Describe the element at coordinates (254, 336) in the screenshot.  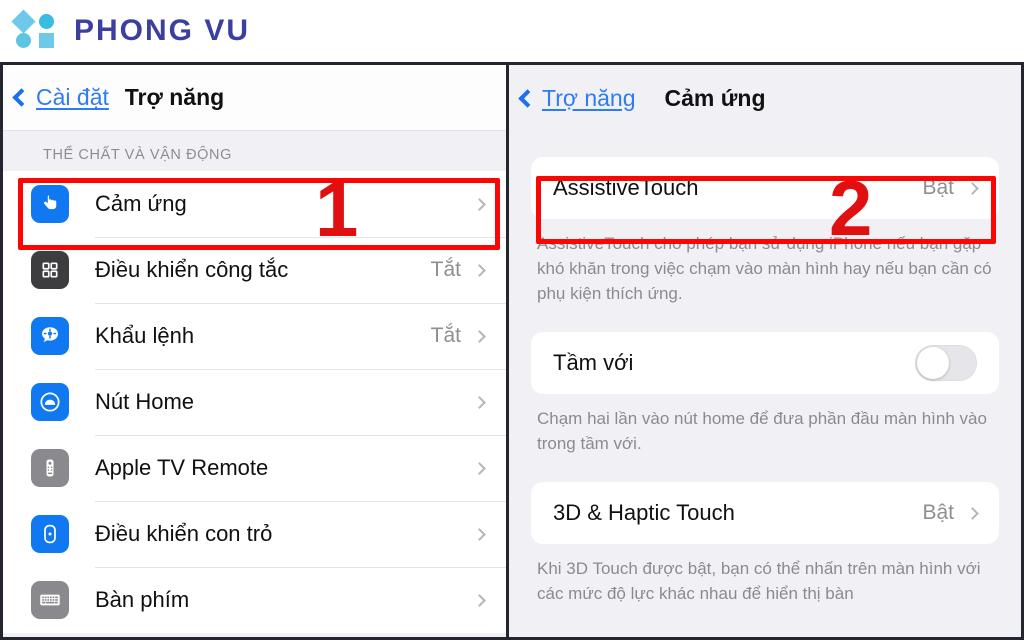
I see `sidebar-item-khau-lenh: Khẩu lệnh Tắt` at that location.